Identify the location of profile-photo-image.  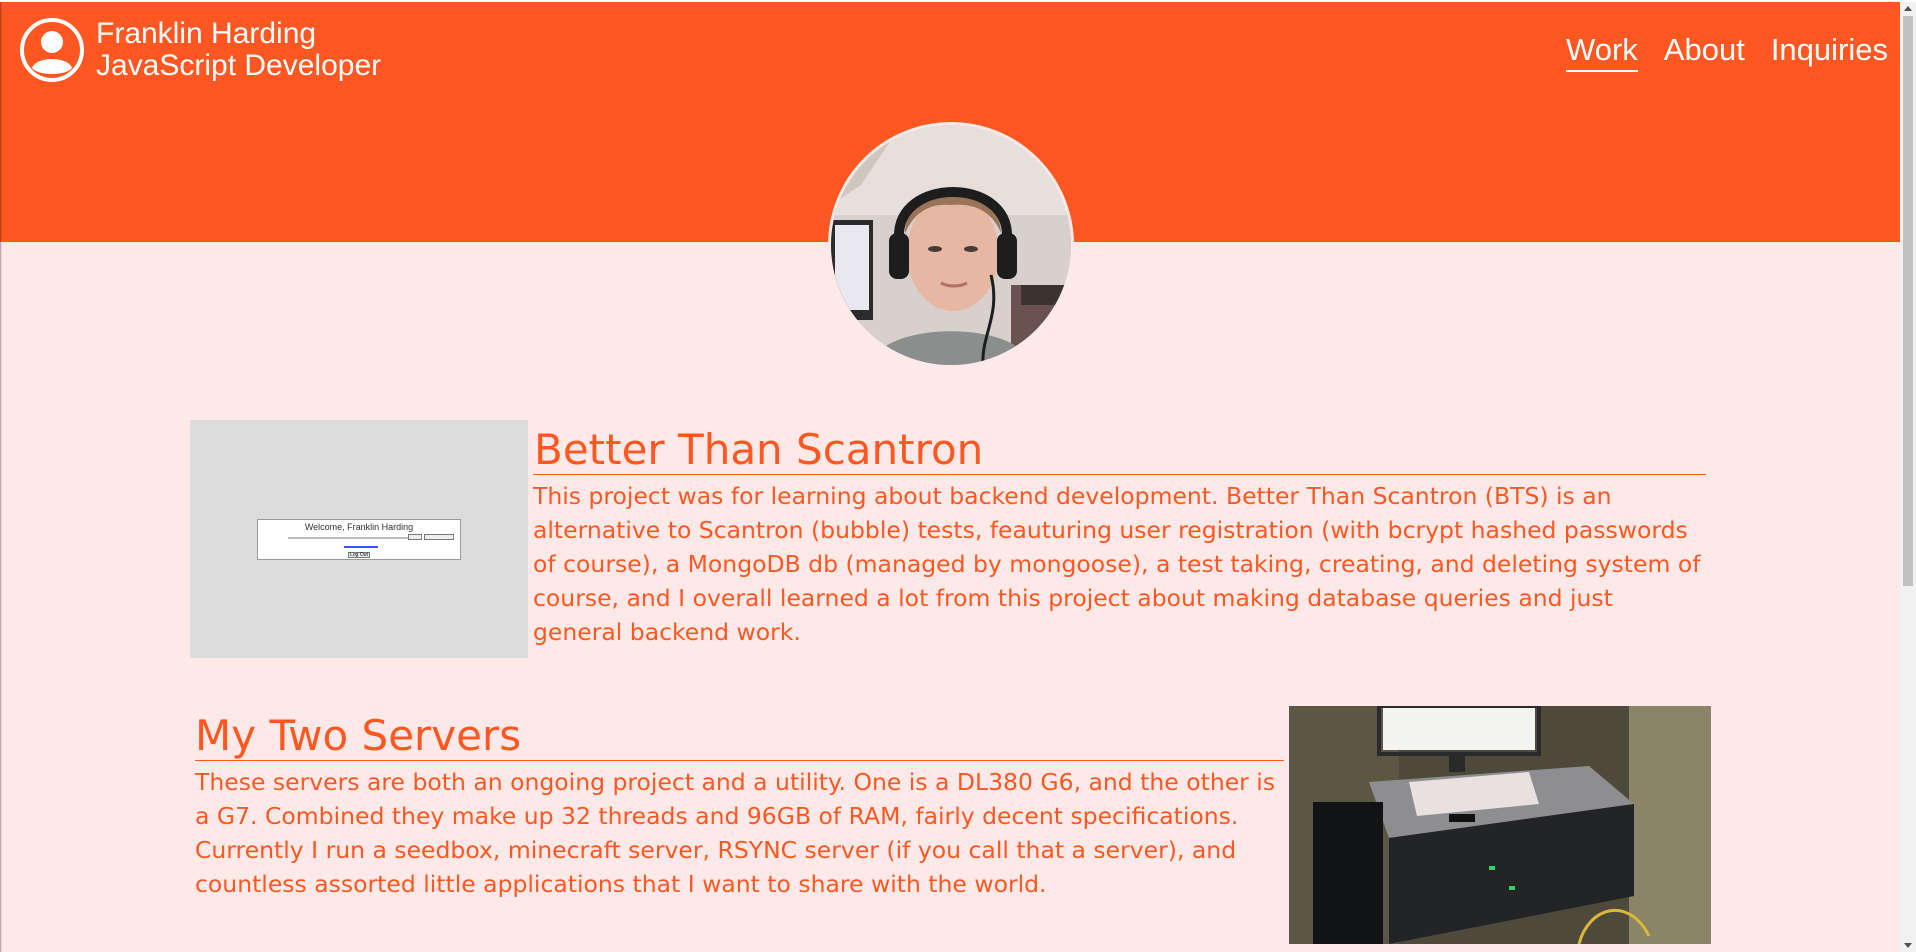
(951, 245).